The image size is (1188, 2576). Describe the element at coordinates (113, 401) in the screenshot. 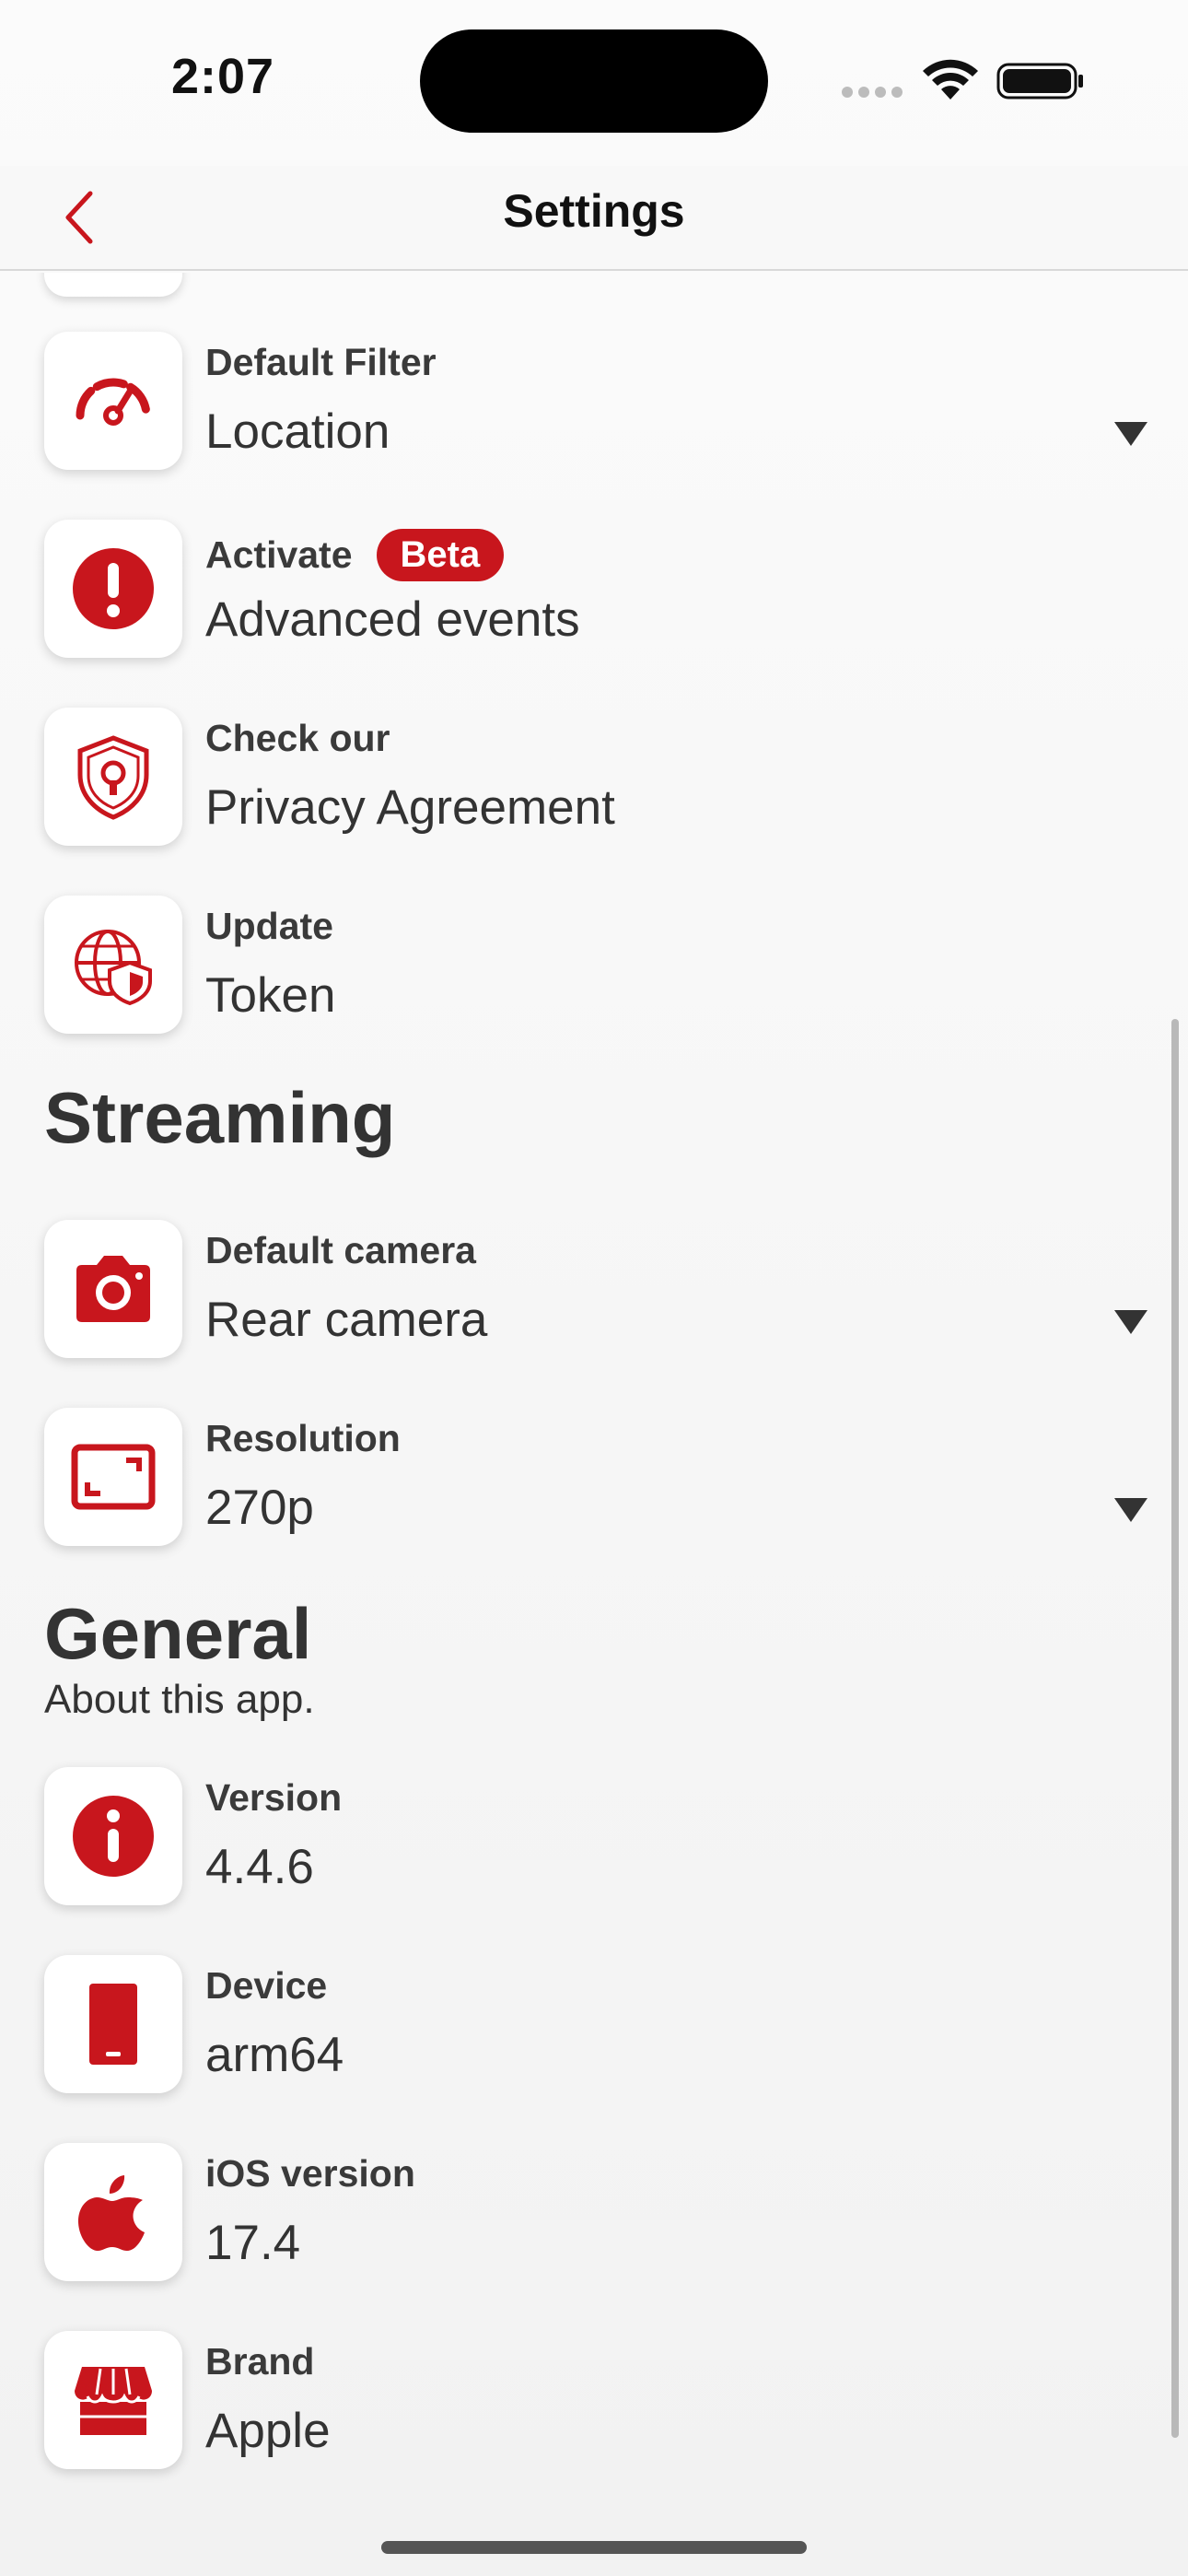

I see `speedometer-icon` at that location.